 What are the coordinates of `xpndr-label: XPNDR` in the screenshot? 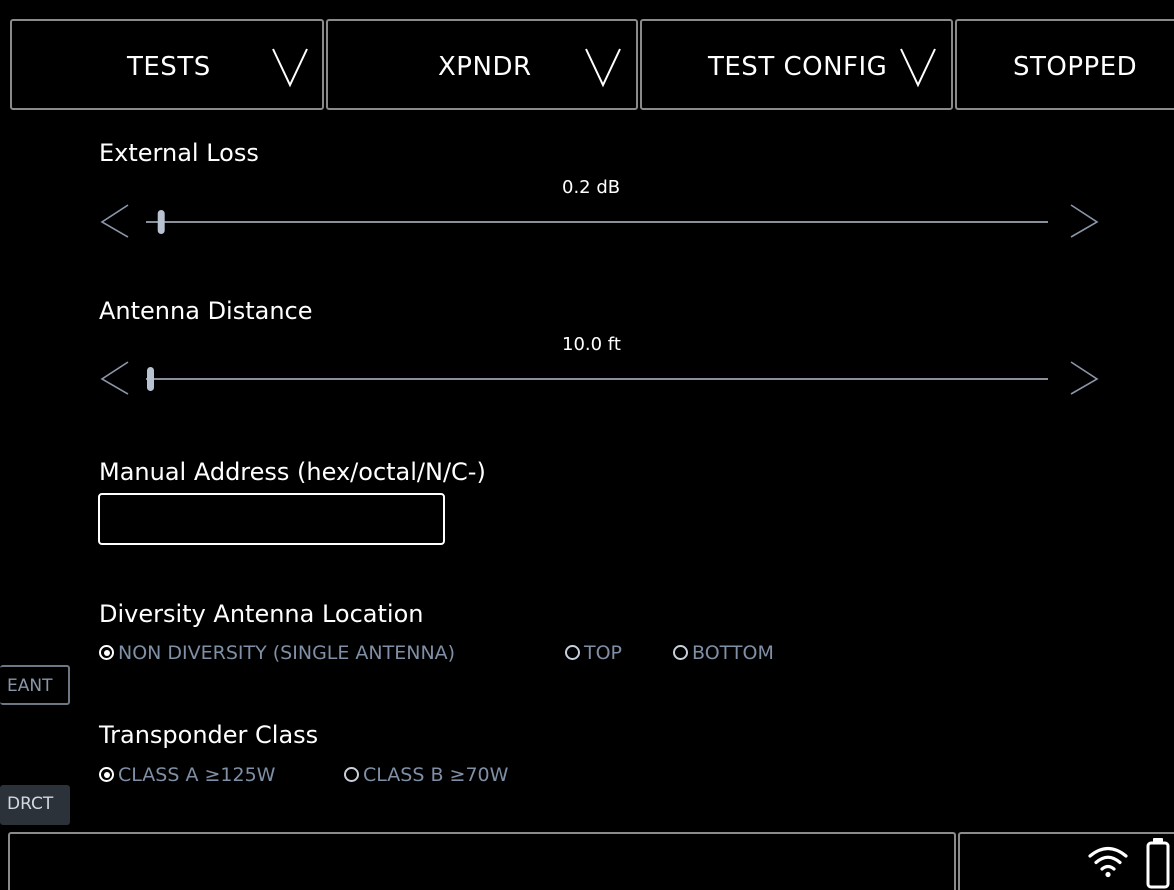 It's located at (485, 67).